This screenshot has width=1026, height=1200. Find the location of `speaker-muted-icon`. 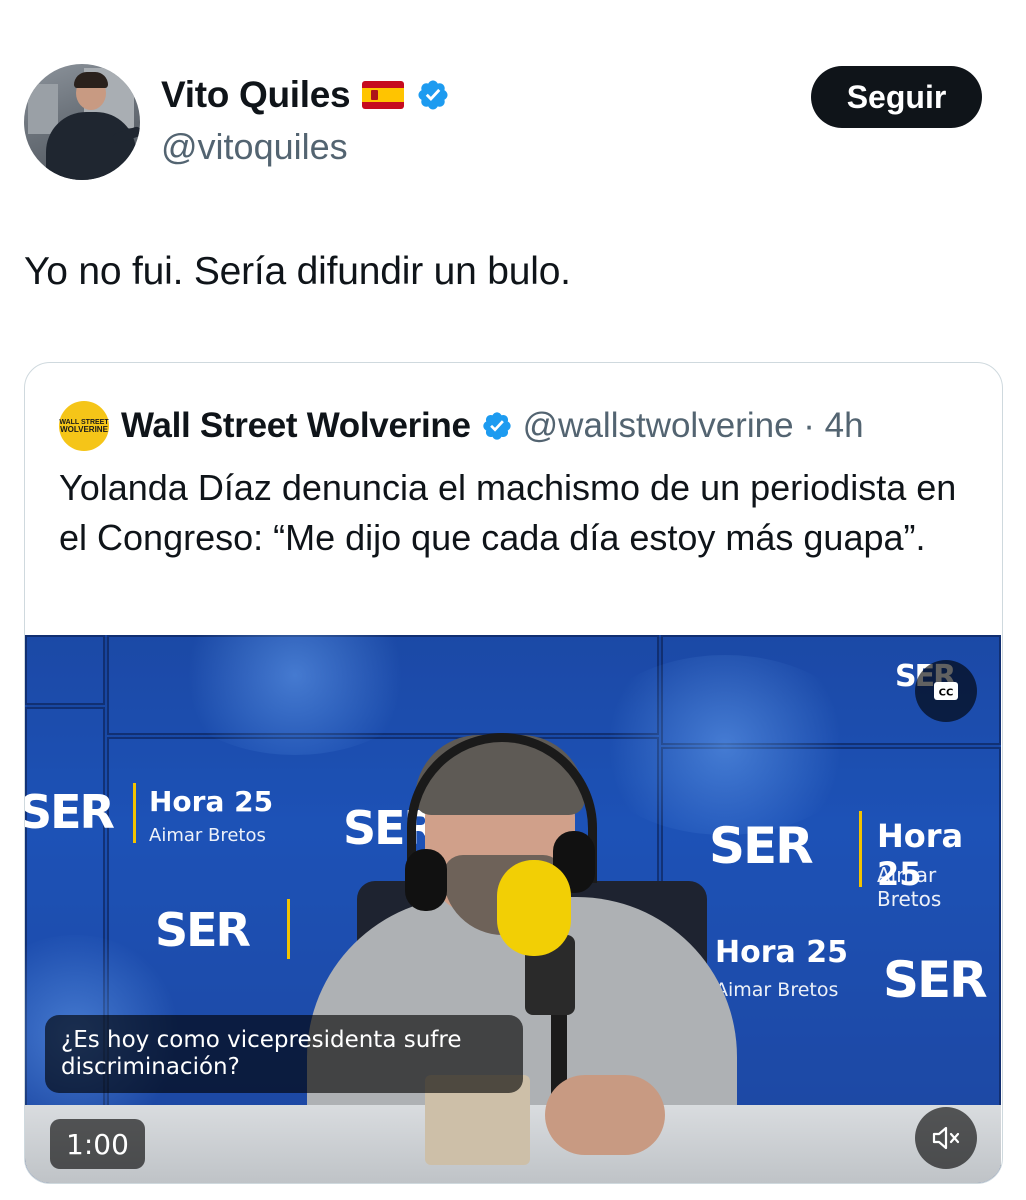

speaker-muted-icon is located at coordinates (946, 1138).